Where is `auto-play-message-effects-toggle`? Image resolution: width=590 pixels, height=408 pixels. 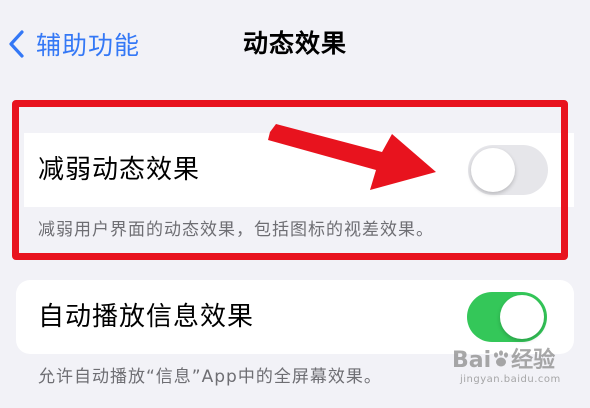 auto-play-message-effects-toggle is located at coordinates (507, 317).